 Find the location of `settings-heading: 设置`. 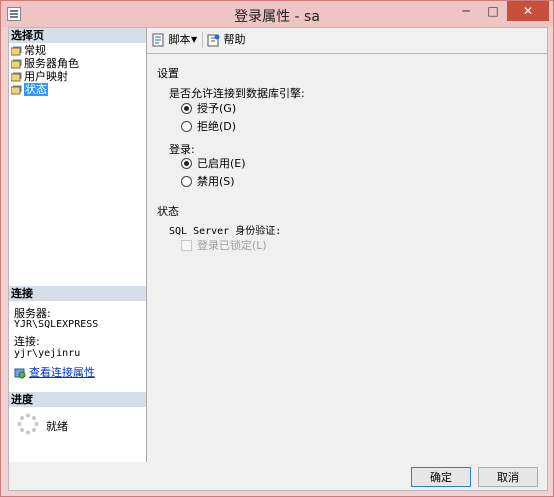

settings-heading: 设置 is located at coordinates (168, 73).